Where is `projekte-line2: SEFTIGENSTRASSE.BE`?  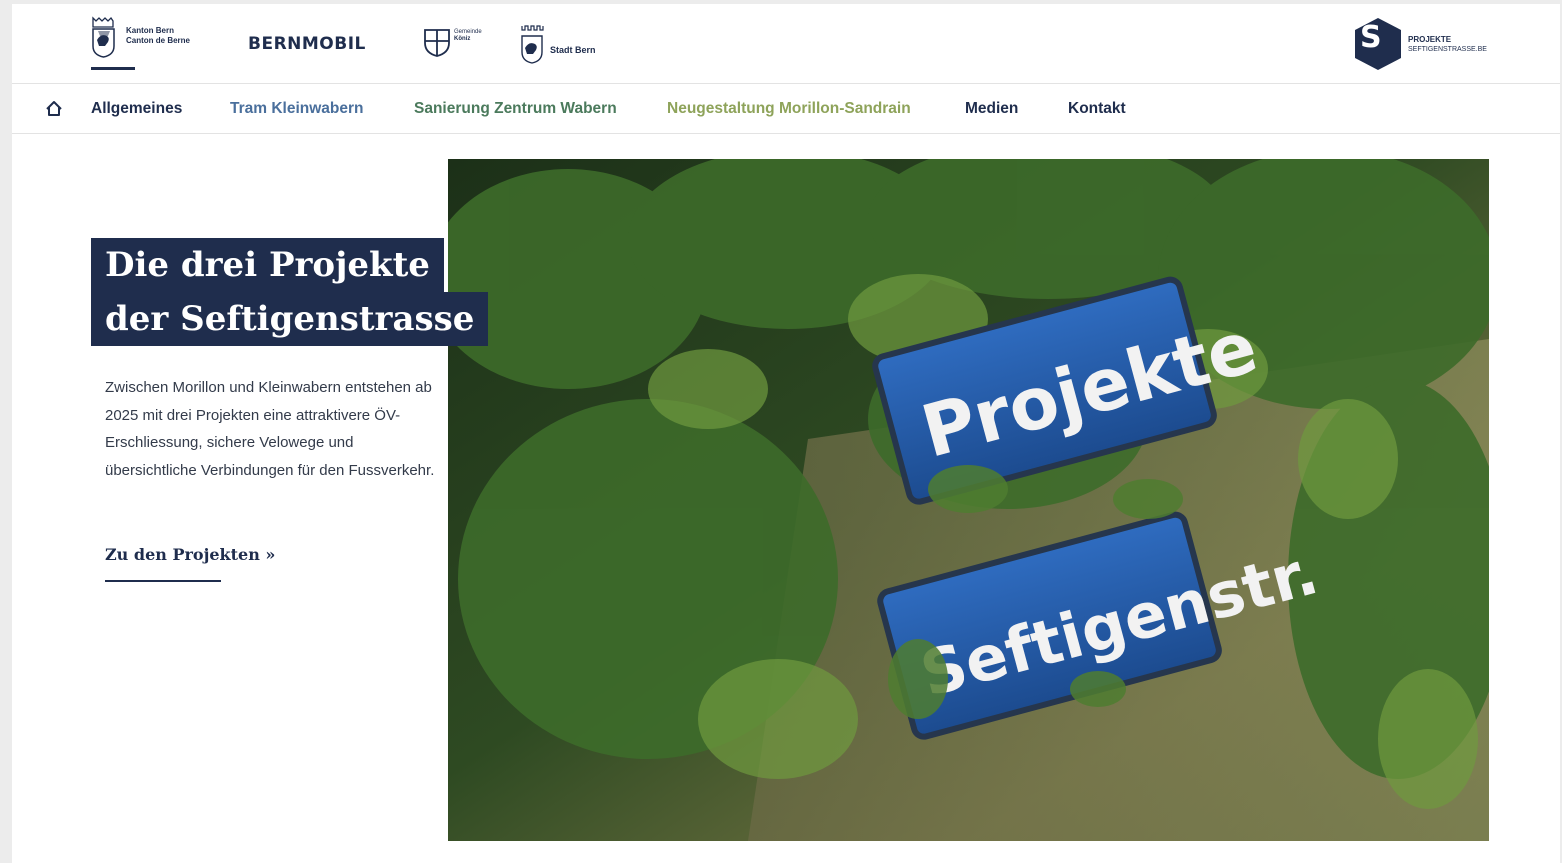
projekte-line2: SEFTIGENSTRASSE.BE is located at coordinates (1447, 49).